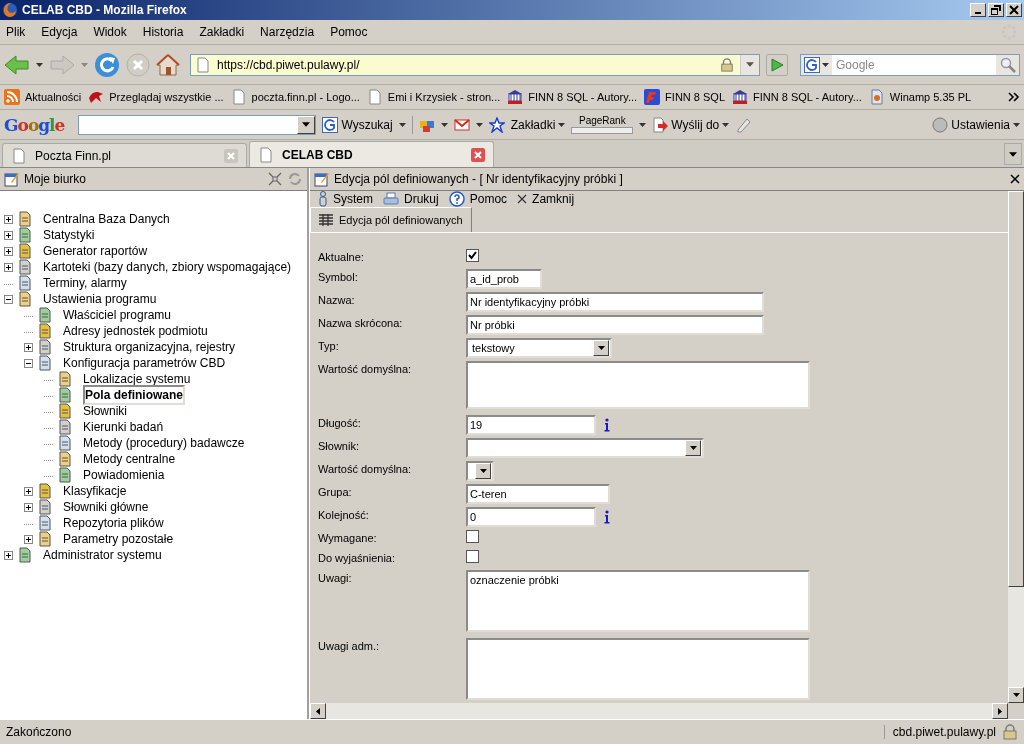 Image resolution: width=1024 pixels, height=744 pixels. What do you see at coordinates (118, 539) in the screenshot?
I see `tree-item: Parametry pozostałe` at bounding box center [118, 539].